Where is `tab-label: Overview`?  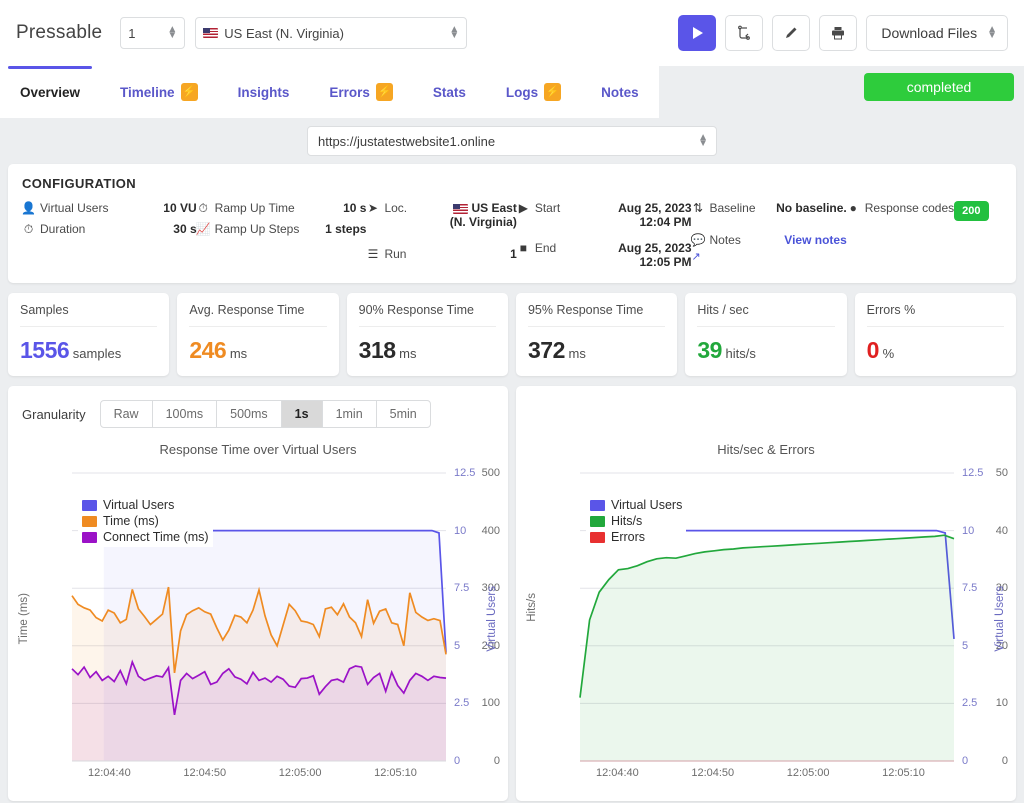 tab-label: Overview is located at coordinates (50, 92).